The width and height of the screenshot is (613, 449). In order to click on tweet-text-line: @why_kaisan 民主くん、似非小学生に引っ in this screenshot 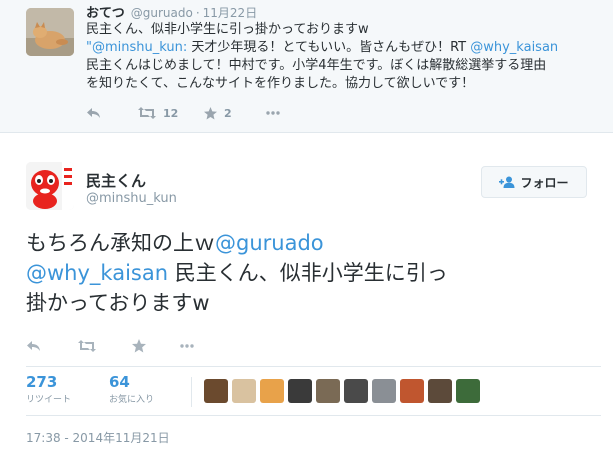, I will do `click(313, 273)`.